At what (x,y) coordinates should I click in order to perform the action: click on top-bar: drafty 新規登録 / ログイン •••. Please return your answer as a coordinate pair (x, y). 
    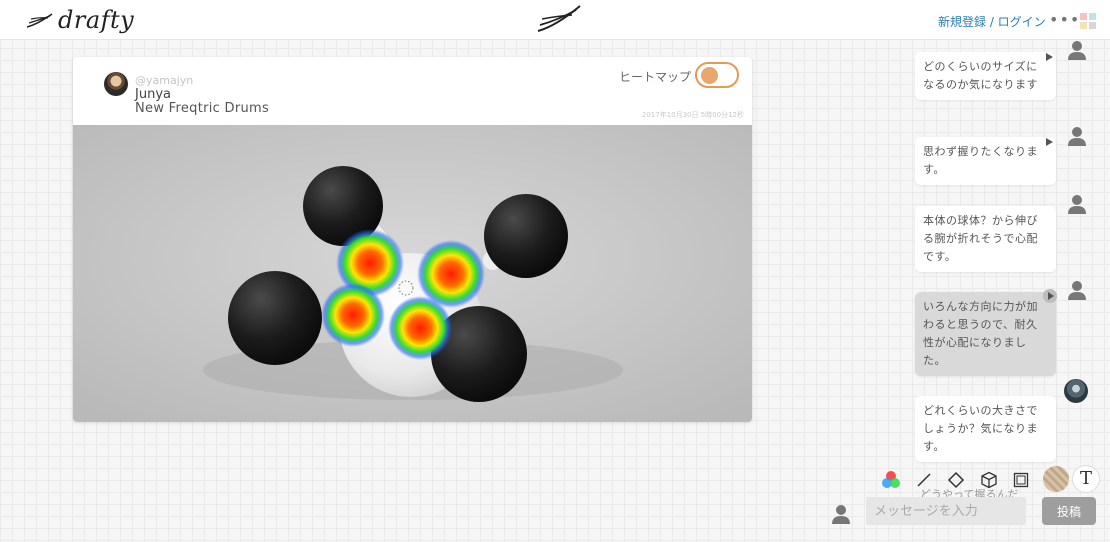
    Looking at the image, I should click on (555, 20).